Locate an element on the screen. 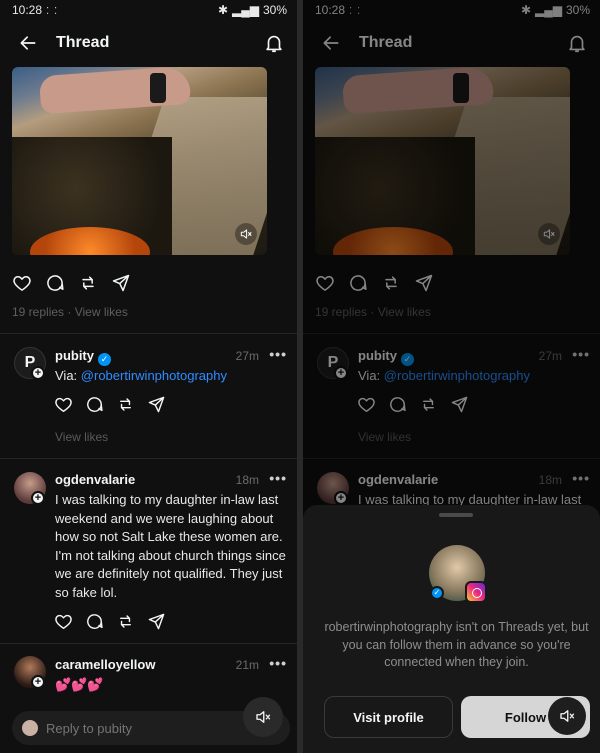 Image resolution: width=600 pixels, height=753 pixels. reply-text: Via: @robertirwinphotography is located at coordinates (141, 375).